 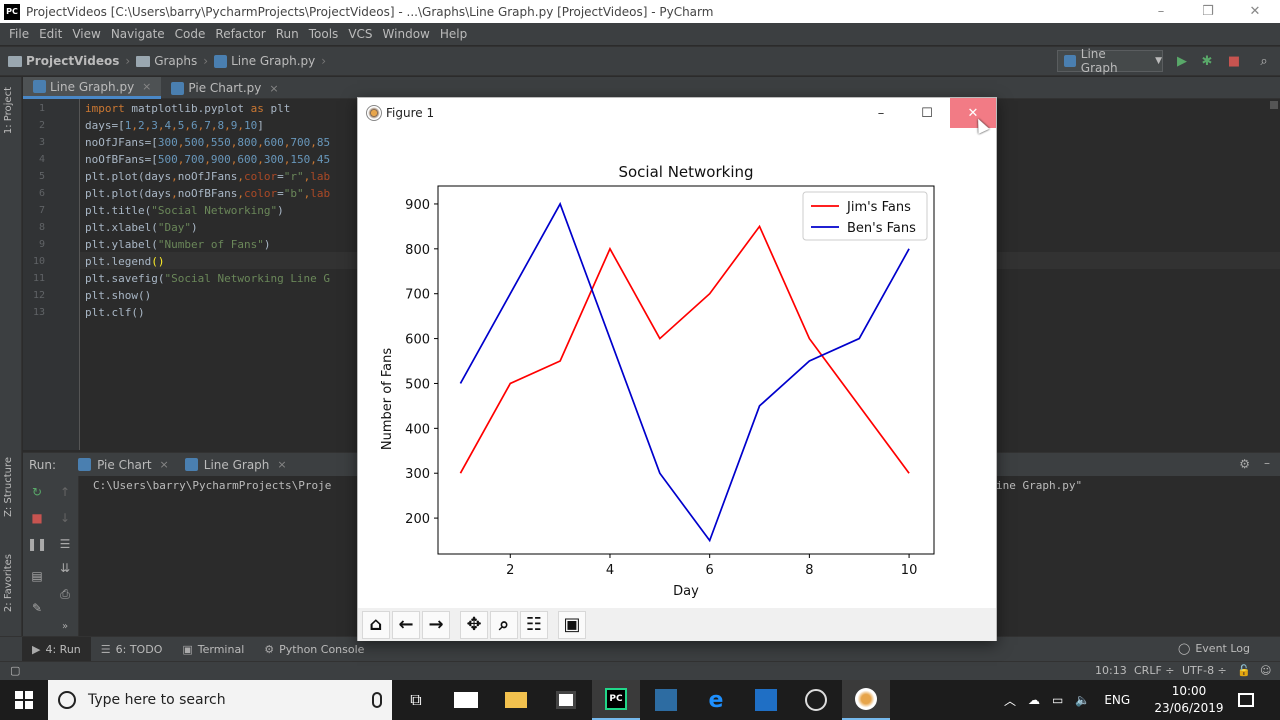 What do you see at coordinates (207, 278) in the screenshot?
I see `code-line: plt.savefig("Social Networking Line G` at bounding box center [207, 278].